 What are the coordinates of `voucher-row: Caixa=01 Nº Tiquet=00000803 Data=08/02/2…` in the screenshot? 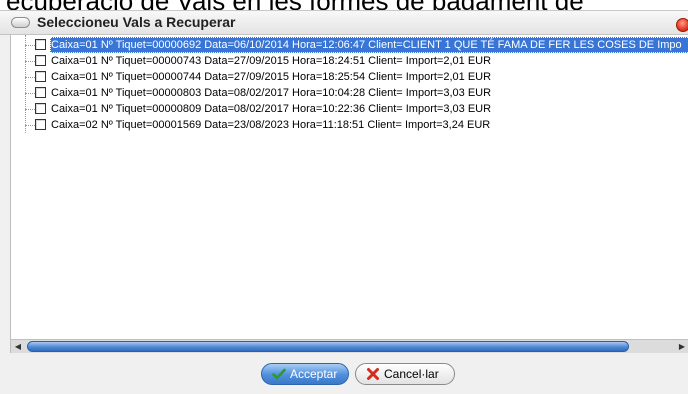 It's located at (356, 93).